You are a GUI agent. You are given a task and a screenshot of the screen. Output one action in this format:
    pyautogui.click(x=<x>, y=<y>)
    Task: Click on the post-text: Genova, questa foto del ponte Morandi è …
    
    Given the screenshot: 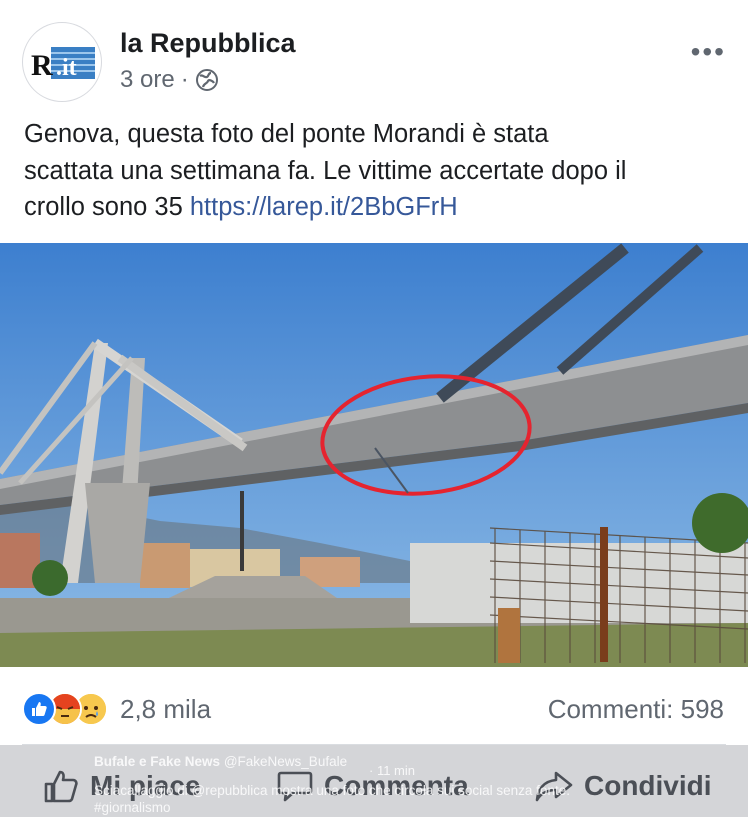 What is the action you would take?
    pyautogui.click(x=379, y=171)
    